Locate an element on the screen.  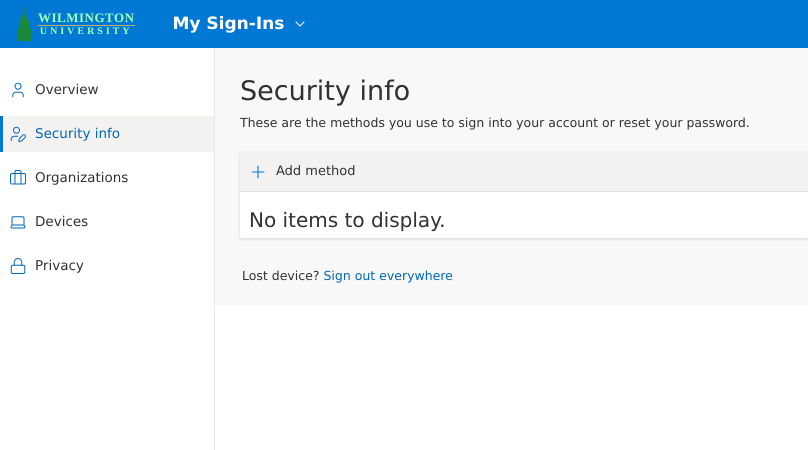
logo-name: WILMINGTON is located at coordinates (86, 18).